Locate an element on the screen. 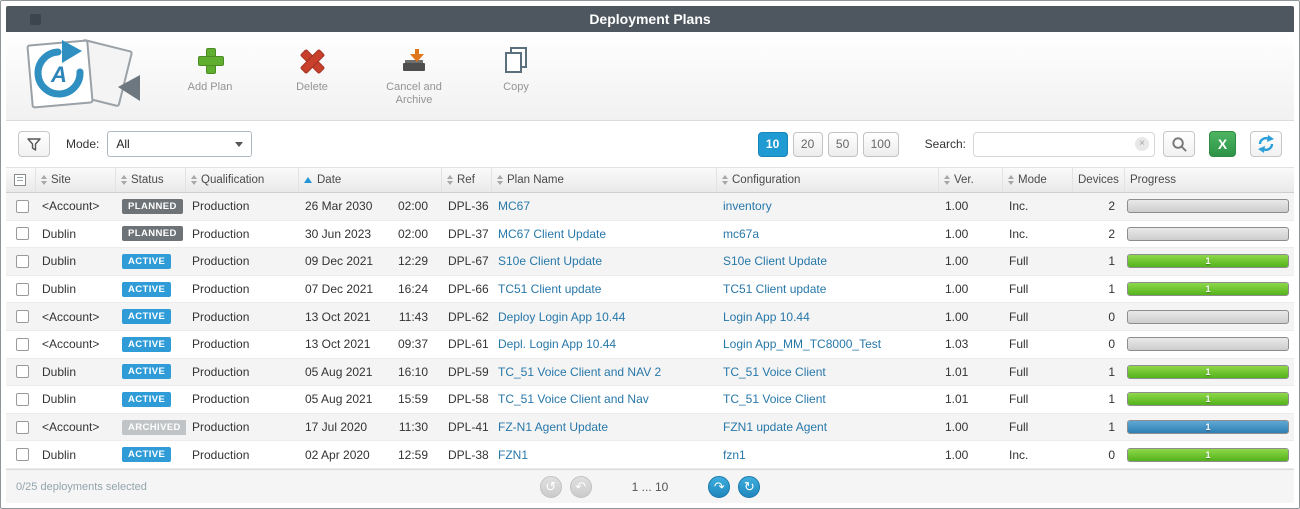 Image resolution: width=1300 pixels, height=509 pixels. time-value: 16:24 is located at coordinates (412, 289).